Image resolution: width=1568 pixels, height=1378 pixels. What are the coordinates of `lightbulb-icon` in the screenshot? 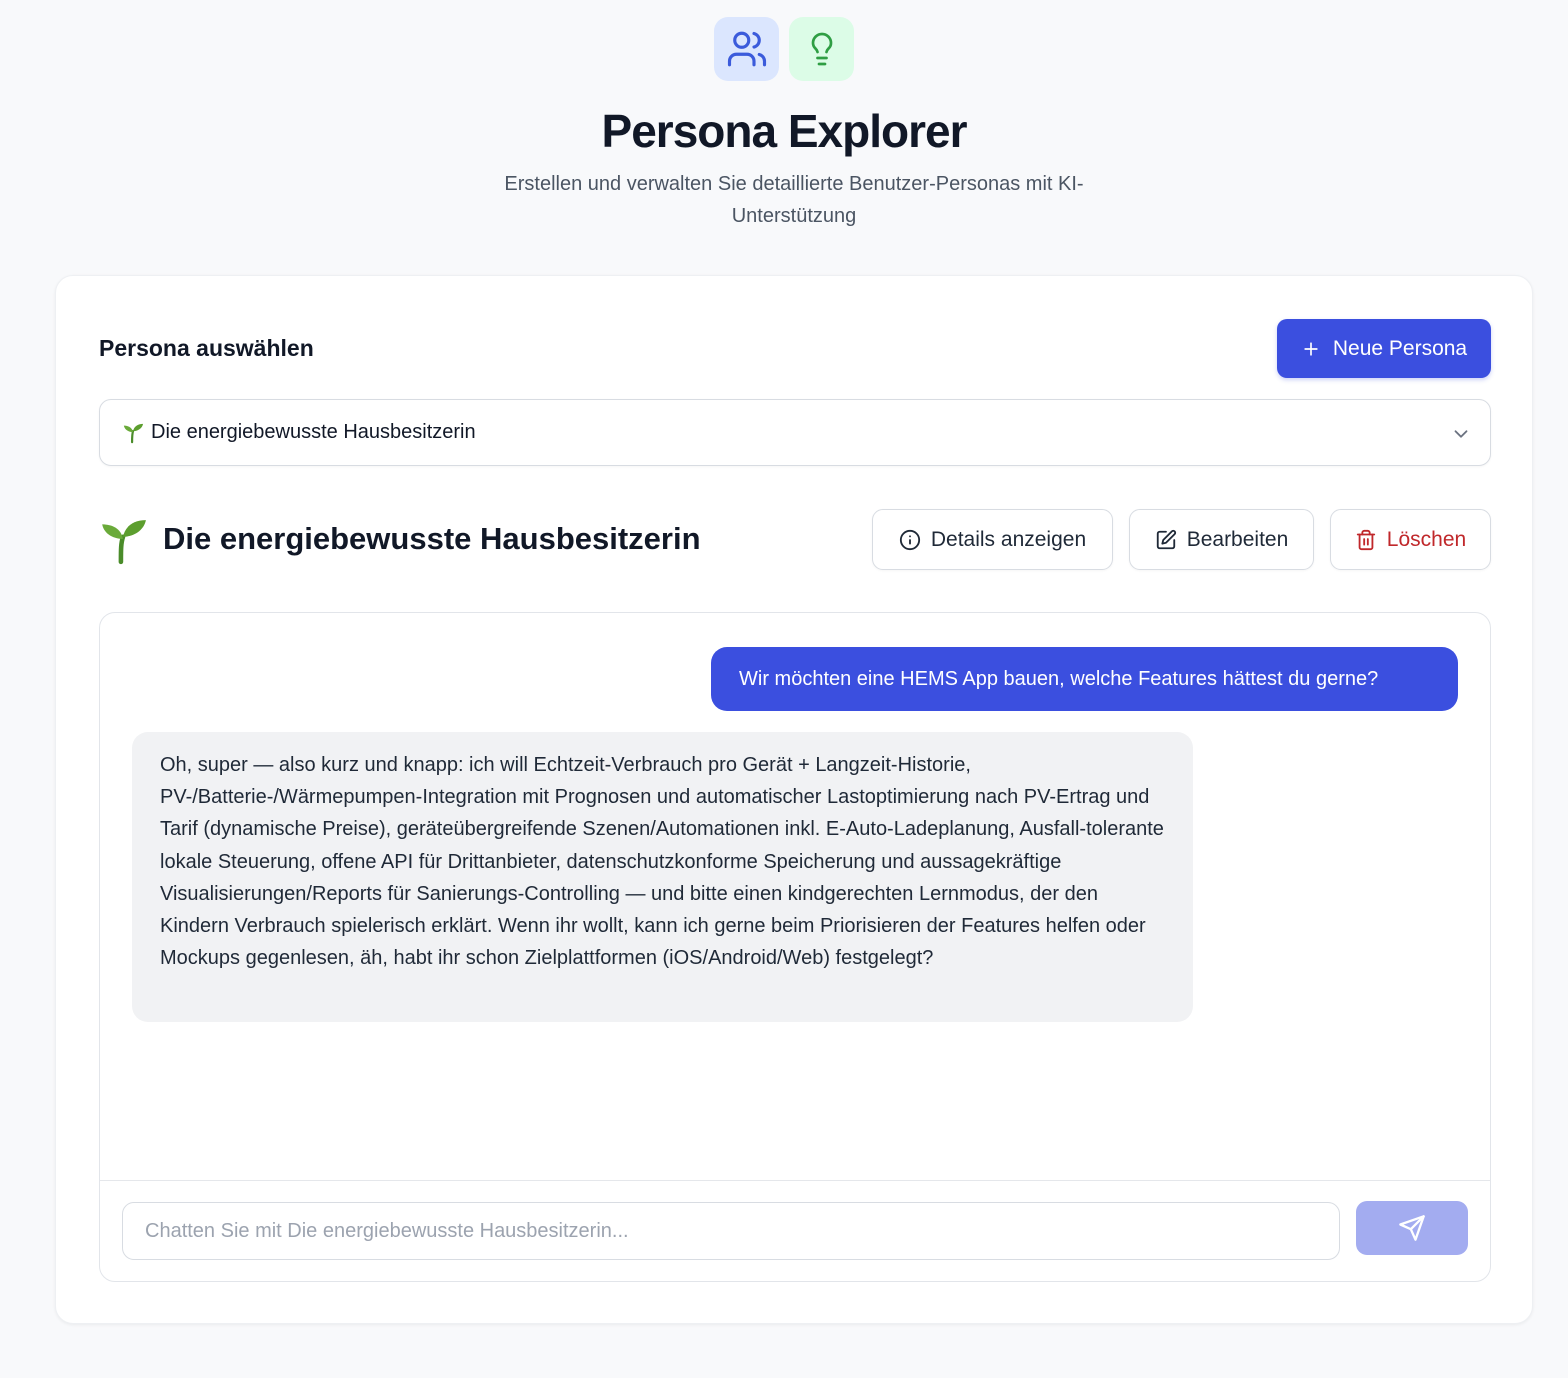 It's located at (821, 49).